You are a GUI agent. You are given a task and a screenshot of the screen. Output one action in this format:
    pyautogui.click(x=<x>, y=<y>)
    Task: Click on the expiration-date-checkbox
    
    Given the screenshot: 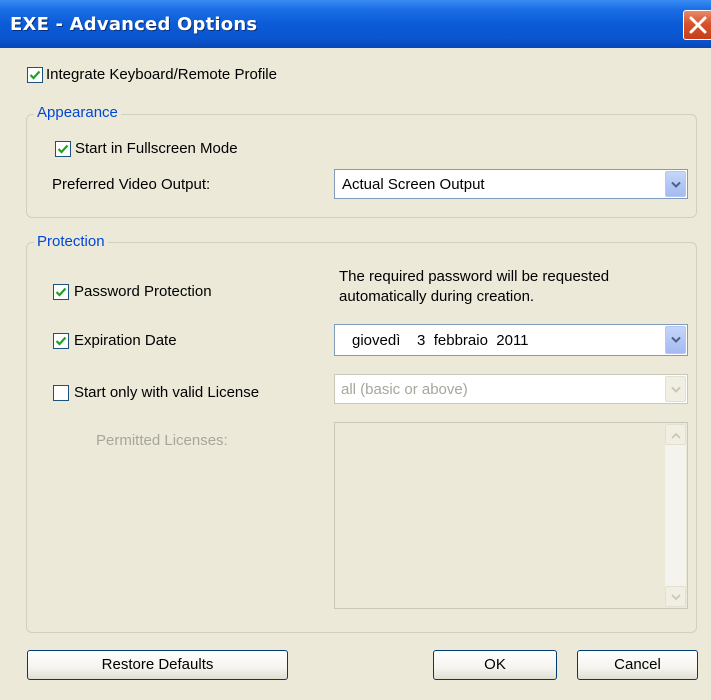 What is the action you would take?
    pyautogui.click(x=61, y=341)
    